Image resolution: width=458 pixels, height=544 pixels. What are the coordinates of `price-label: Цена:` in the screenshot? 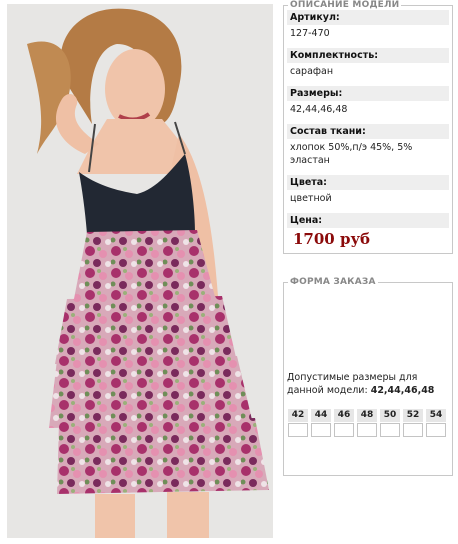 It's located at (368, 220).